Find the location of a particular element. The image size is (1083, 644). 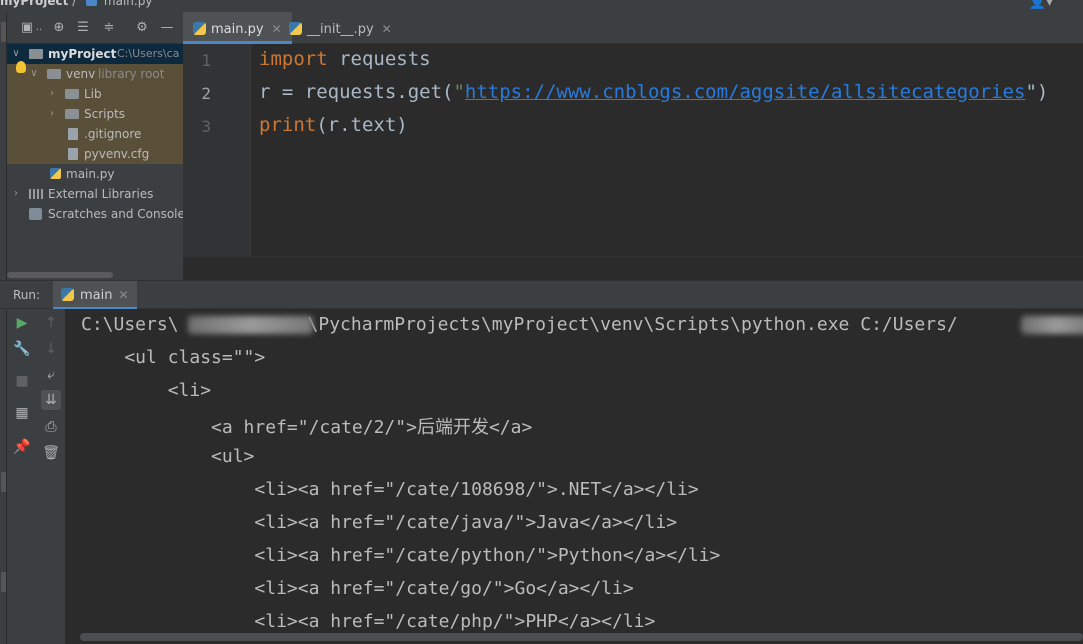

tab-init-py: __init__.py ✕ is located at coordinates (340, 28).